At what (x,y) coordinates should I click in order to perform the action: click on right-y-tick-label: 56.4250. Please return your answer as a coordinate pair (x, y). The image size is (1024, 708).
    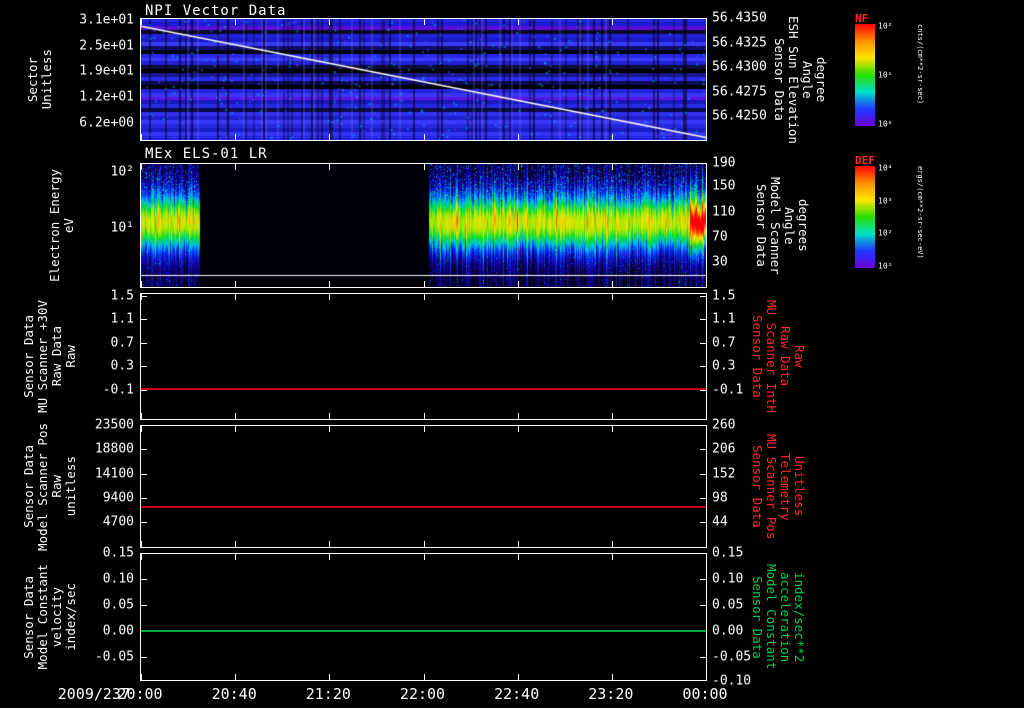
    Looking at the image, I should click on (739, 116).